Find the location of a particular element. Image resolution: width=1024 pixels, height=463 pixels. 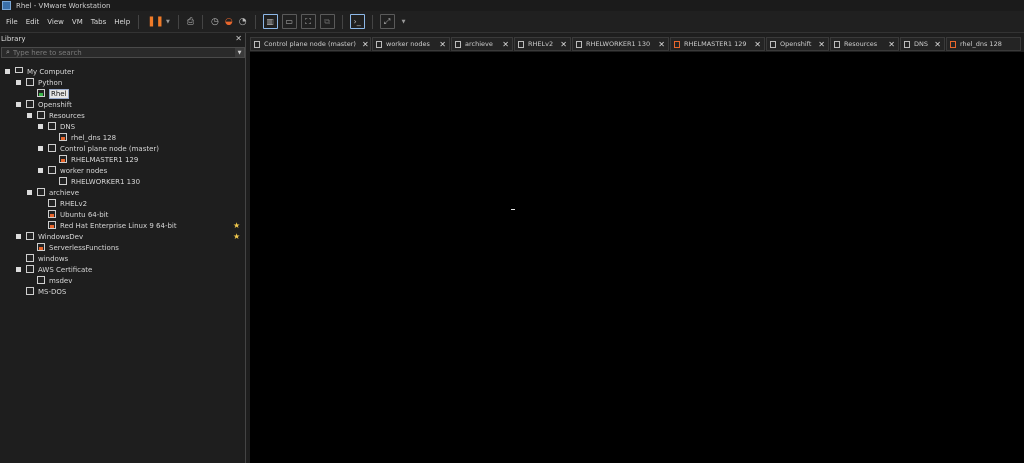

tree-item-label: Control plane node (master) is located at coordinates (110, 148).